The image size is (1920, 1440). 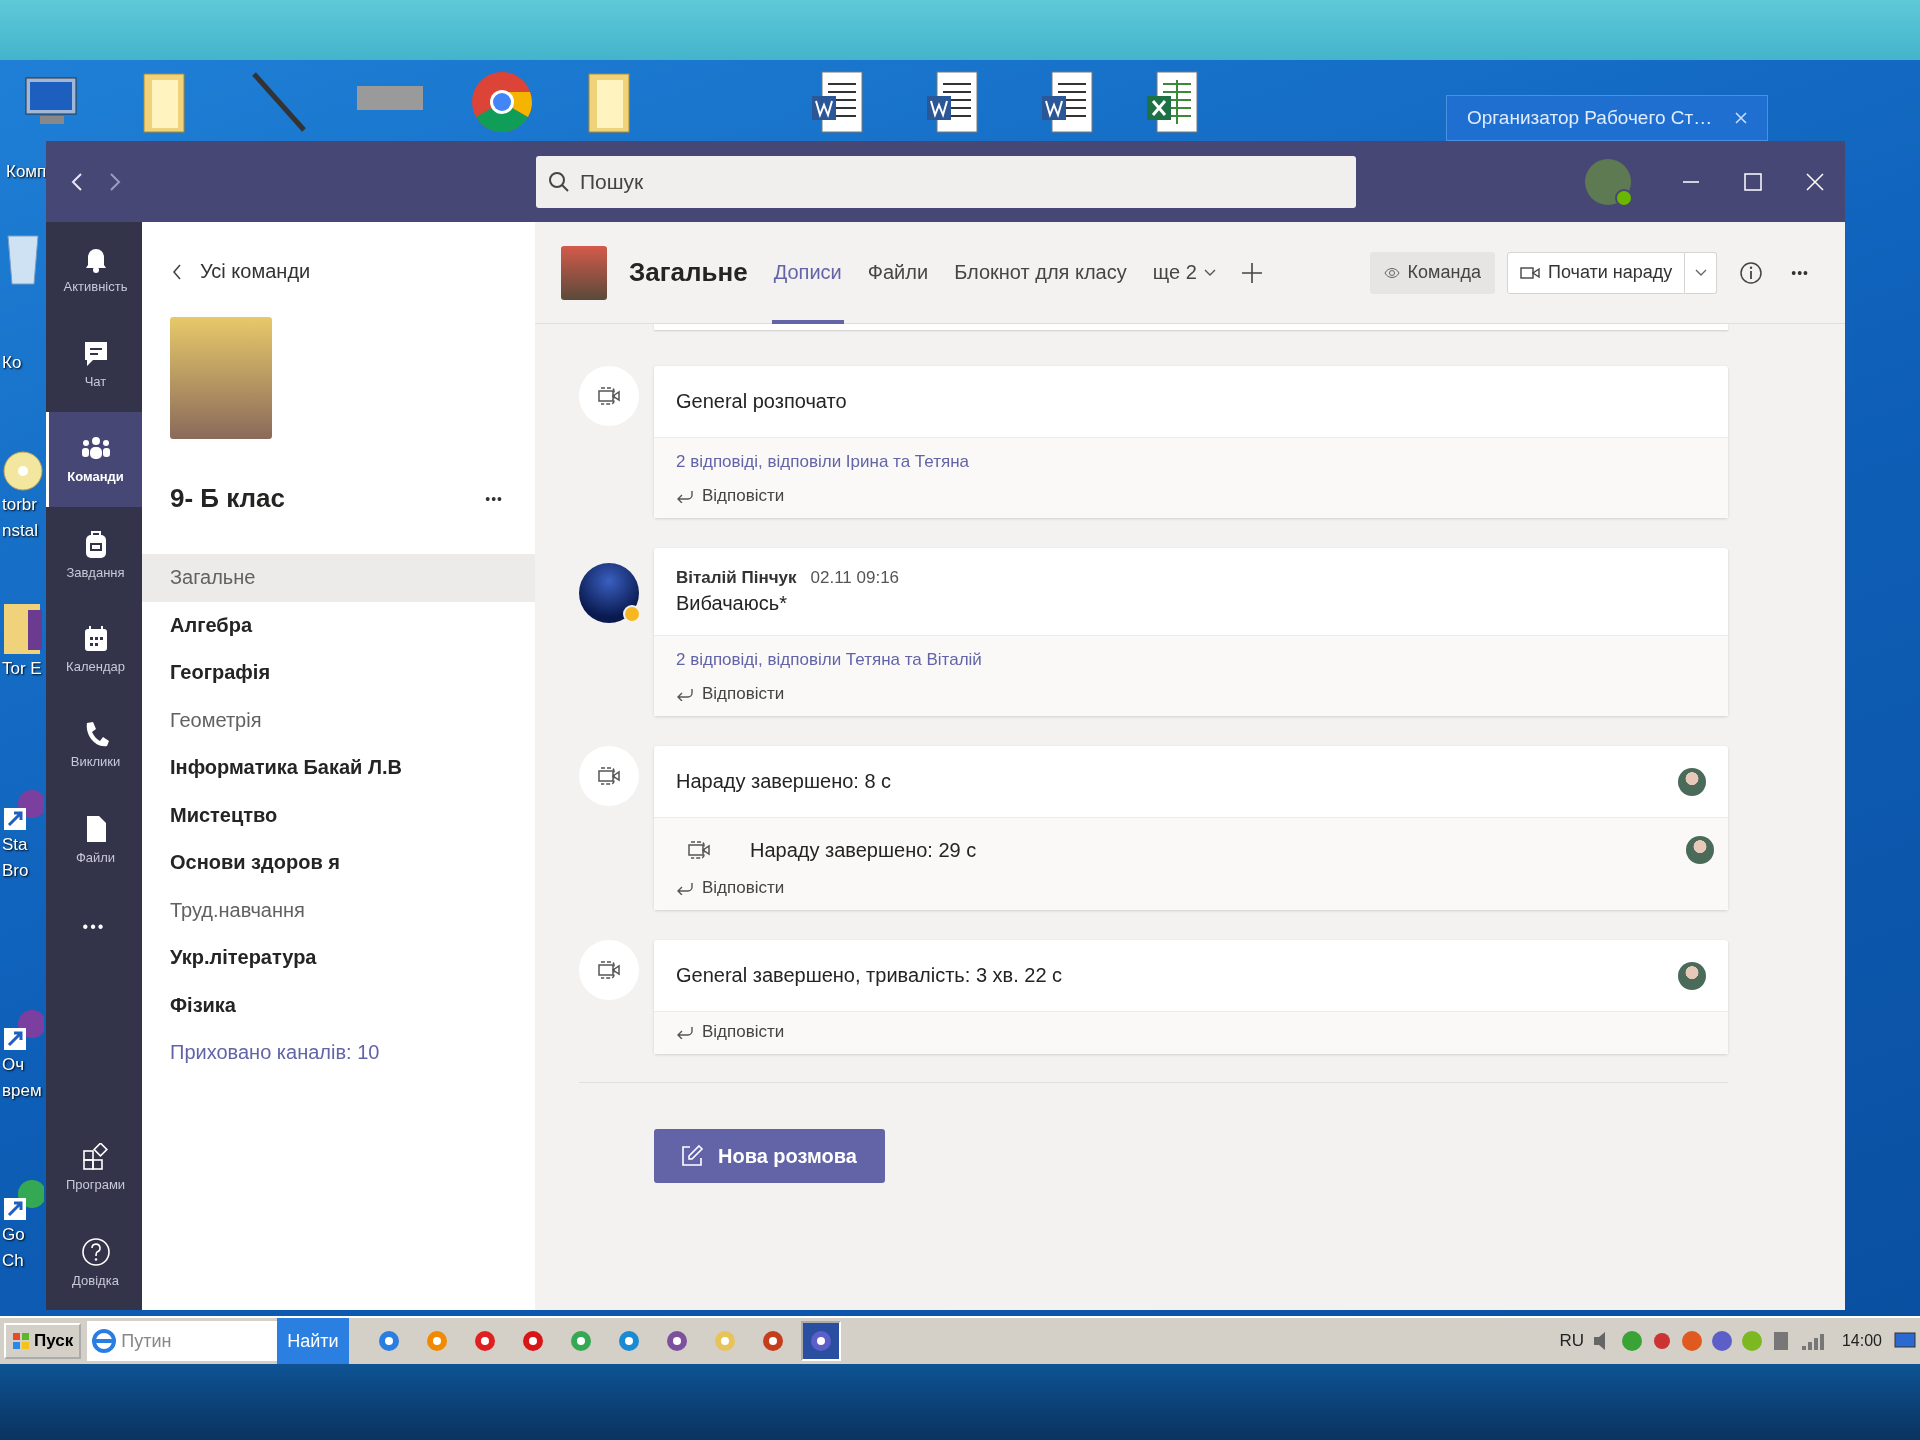 What do you see at coordinates (898, 272) in the screenshot?
I see `channel-tab: Файли` at bounding box center [898, 272].